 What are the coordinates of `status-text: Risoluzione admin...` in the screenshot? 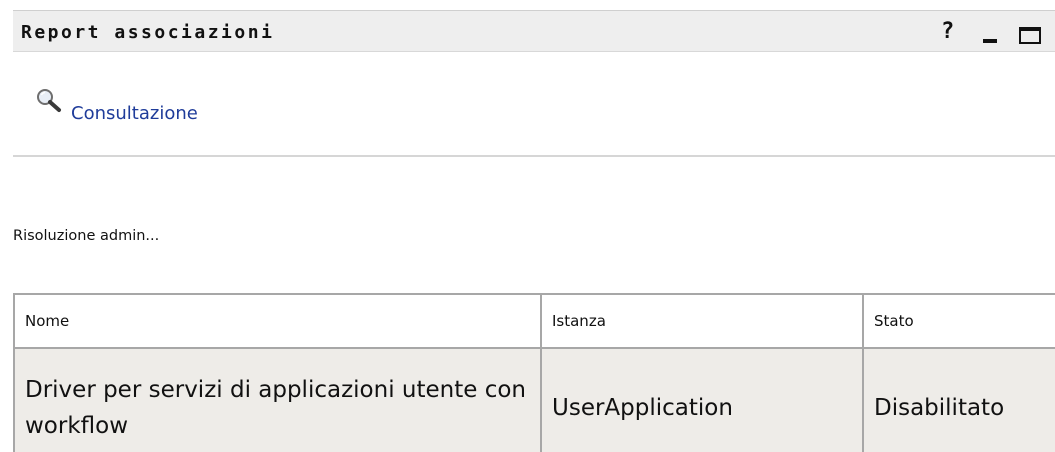 It's located at (86, 236).